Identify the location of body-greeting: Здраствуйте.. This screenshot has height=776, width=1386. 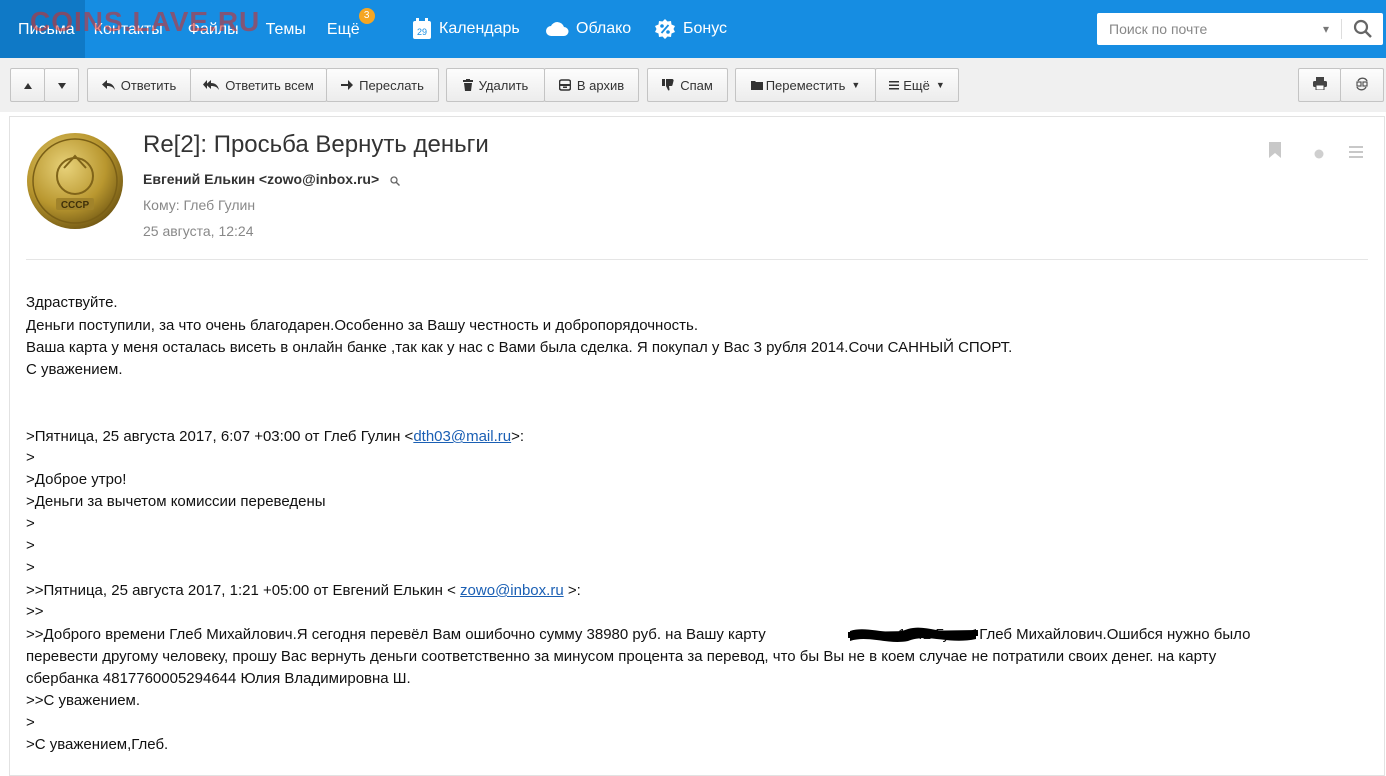
(72, 302).